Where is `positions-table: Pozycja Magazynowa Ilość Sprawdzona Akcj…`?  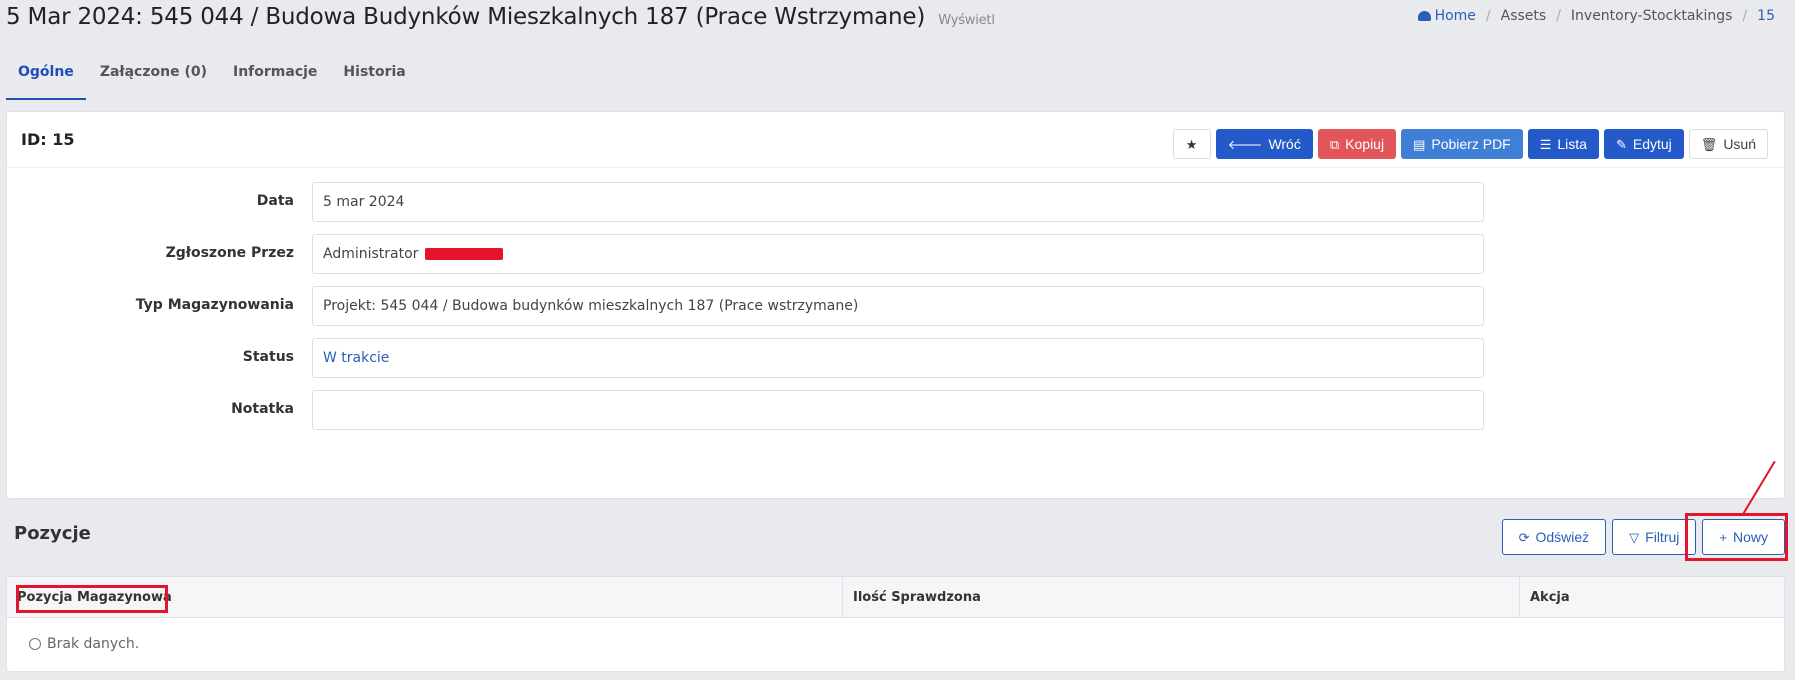 positions-table: Pozycja Magazynowa Ilość Sprawdzona Akcj… is located at coordinates (895, 624).